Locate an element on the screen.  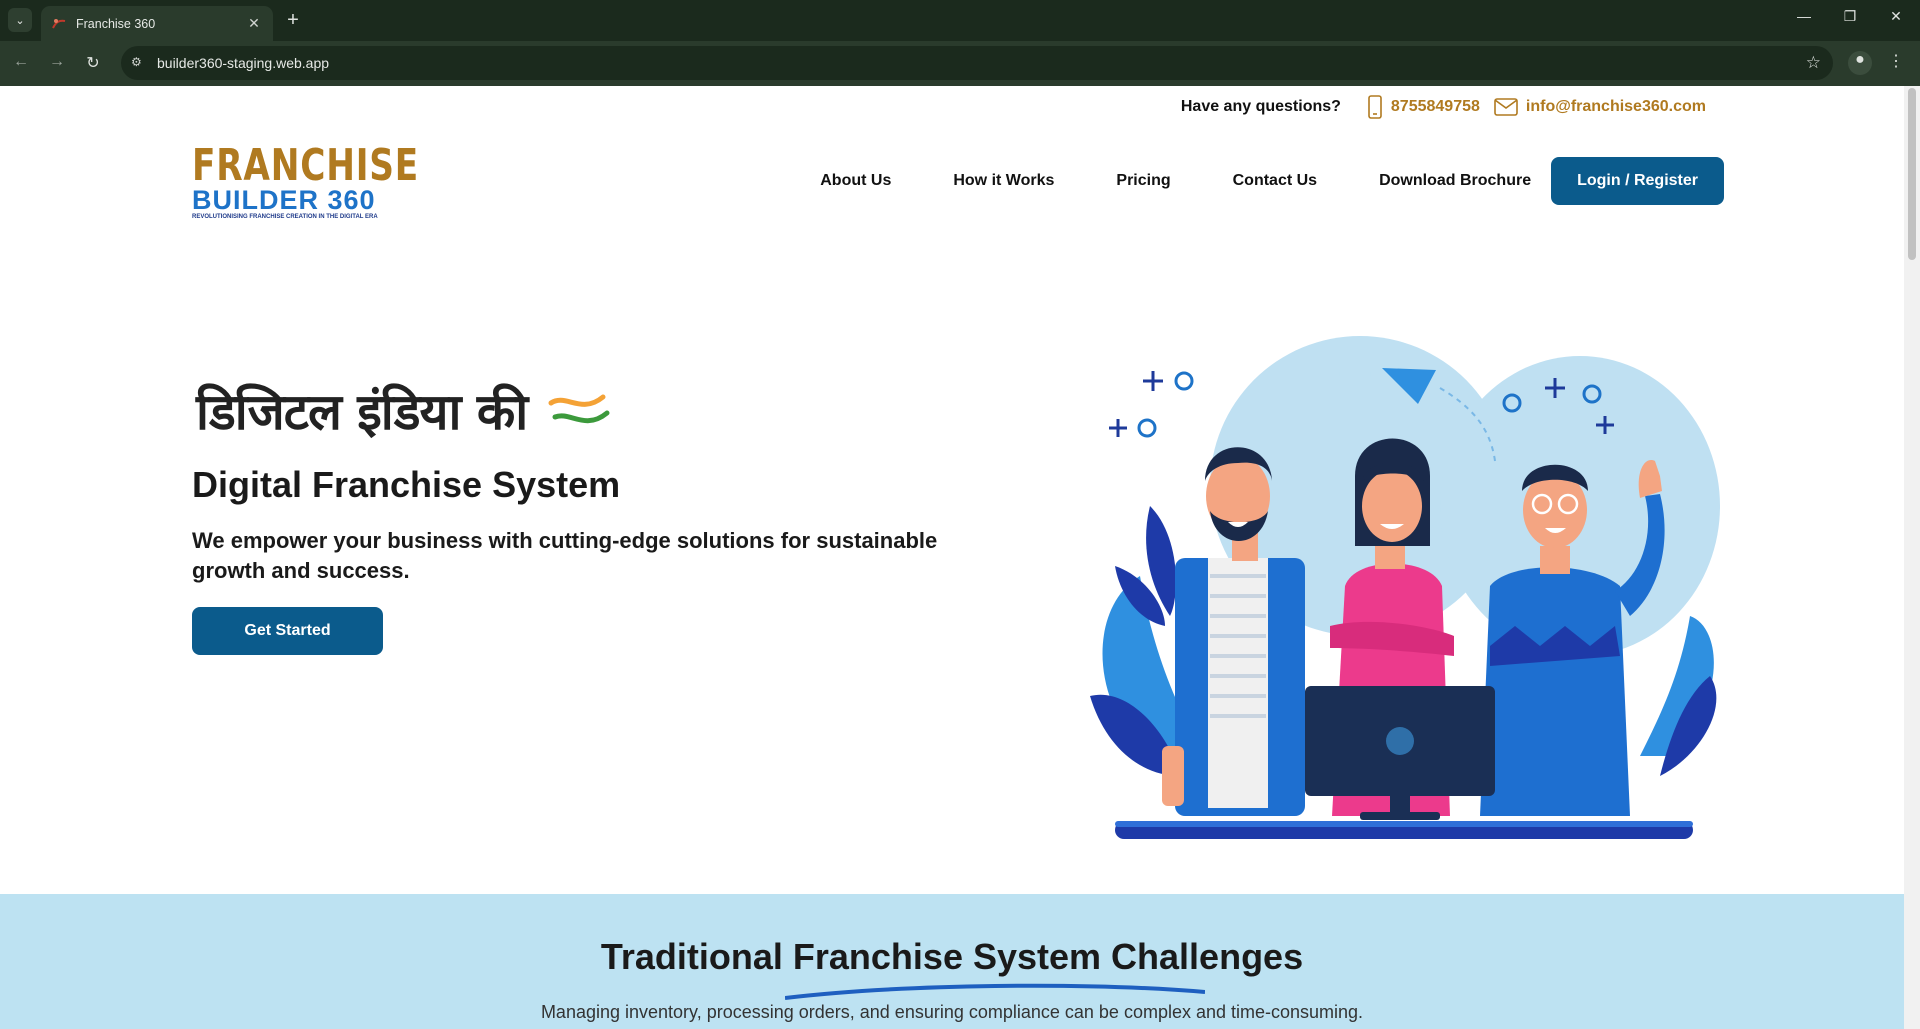
nav-about-us: About Us is located at coordinates (855, 181).